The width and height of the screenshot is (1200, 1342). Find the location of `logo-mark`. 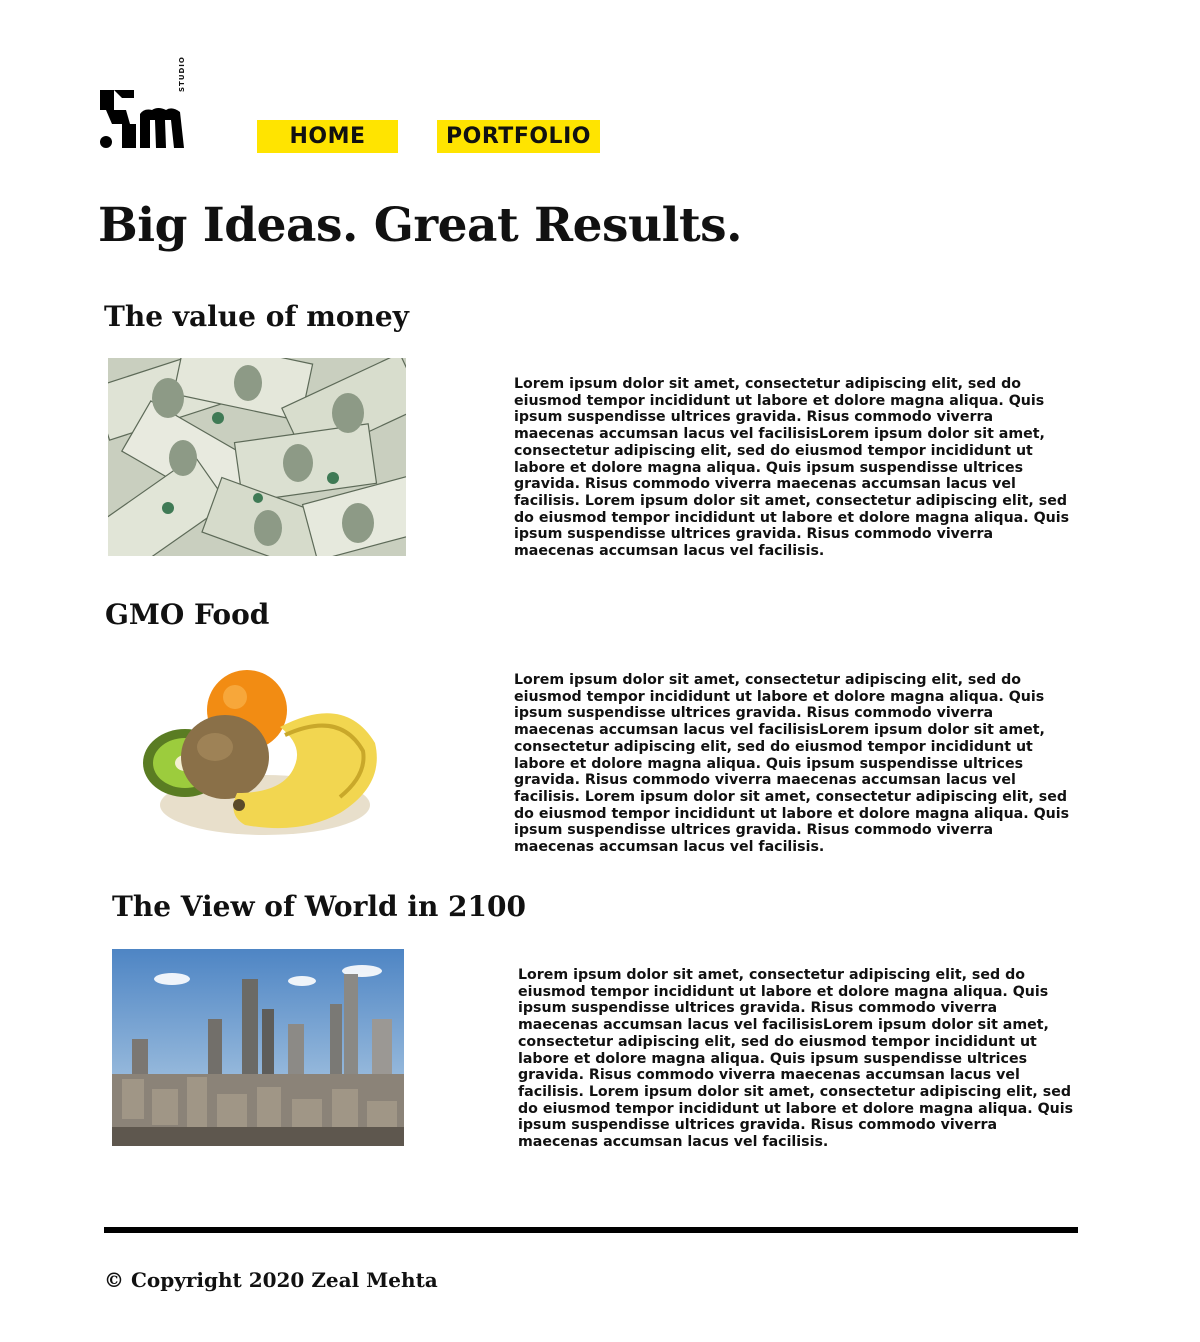

logo-mark is located at coordinates (142, 119).